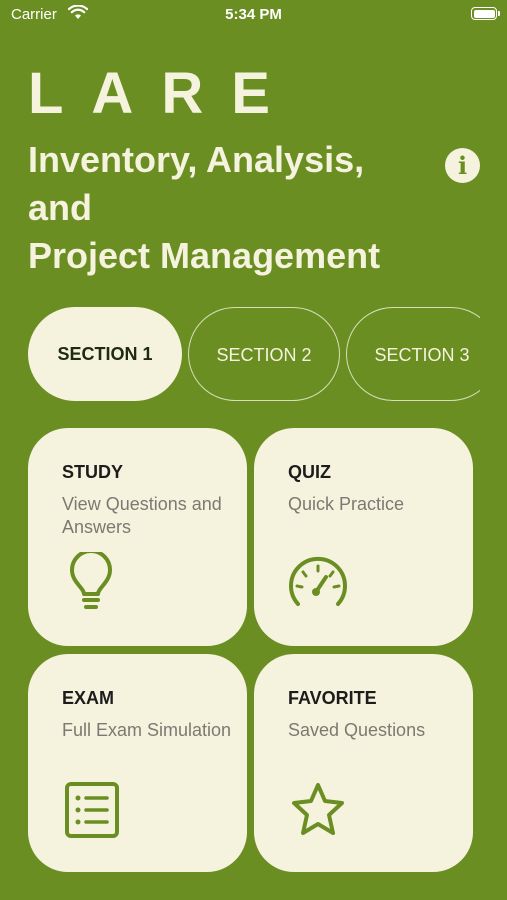  What do you see at coordinates (346, 504) in the screenshot?
I see `quiz-card-subtitle: Quick Practice` at bounding box center [346, 504].